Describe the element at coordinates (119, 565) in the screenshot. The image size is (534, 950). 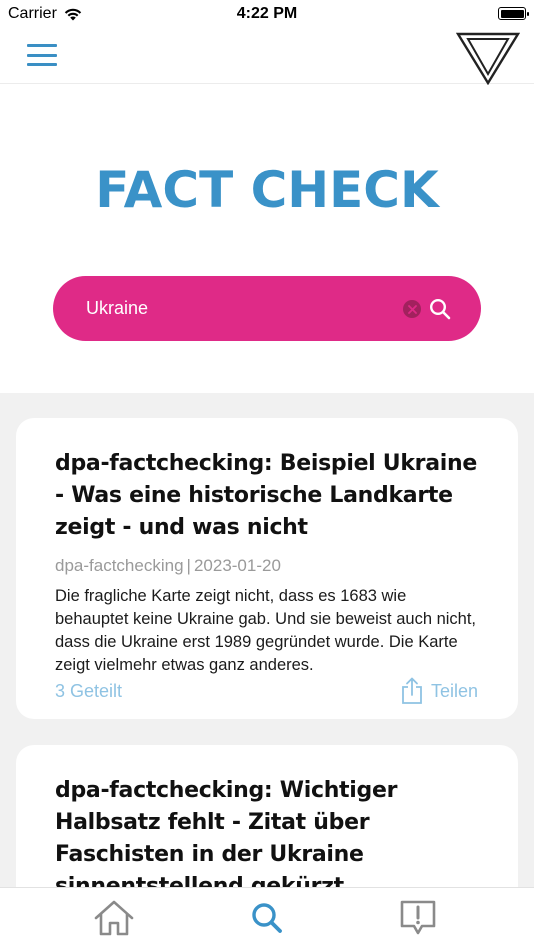
I see `result-source: dpa-factchecking` at that location.